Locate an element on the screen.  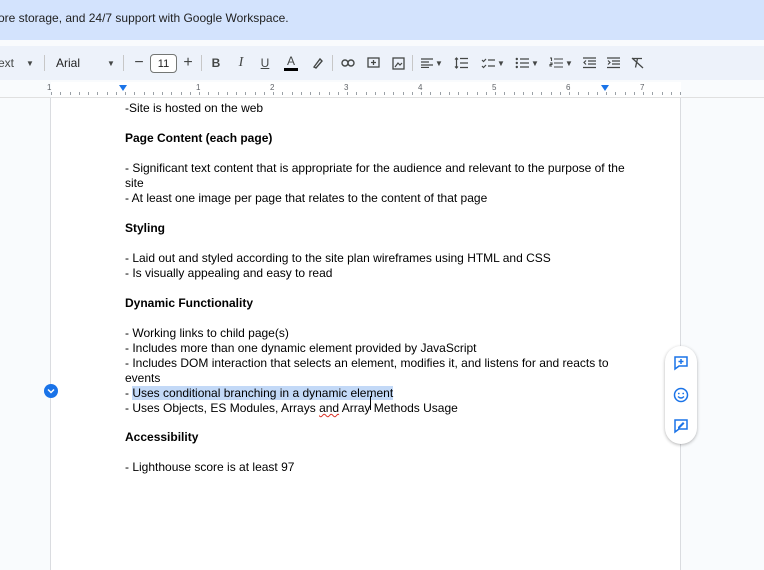
decrease-font-size-button: − is located at coordinates (139, 63).